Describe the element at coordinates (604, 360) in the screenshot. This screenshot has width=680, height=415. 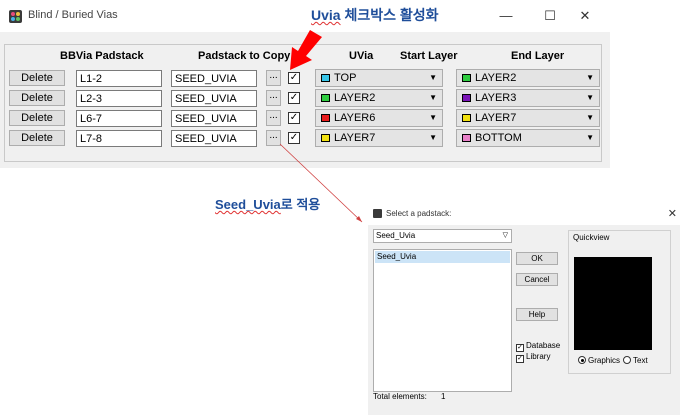
I see `graphics-label: Graphics` at that location.